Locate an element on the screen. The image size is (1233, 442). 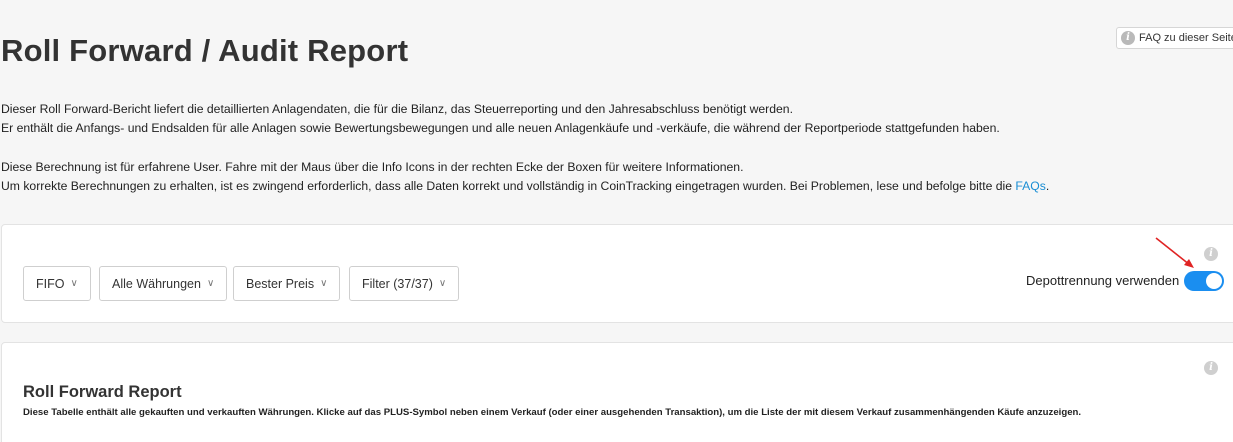
faq-button-label: FAQ zu dieser Seite is located at coordinates (1186, 38).